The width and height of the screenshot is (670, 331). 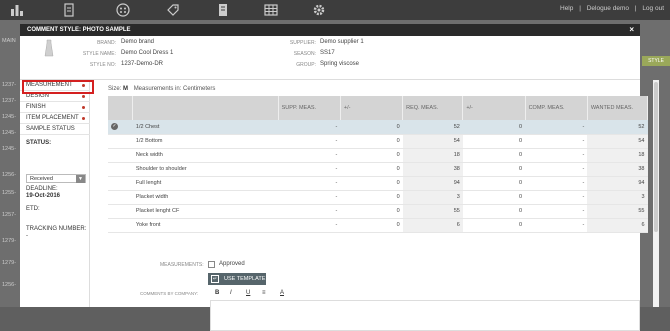 I want to click on measurements-in-label: Measurements in:, so click(x=157, y=89).